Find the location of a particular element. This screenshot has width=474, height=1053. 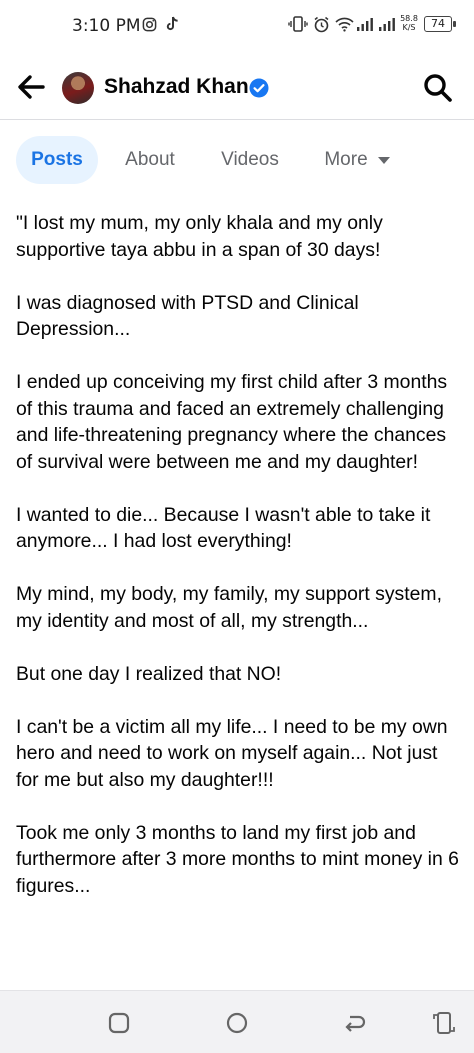

tab-posts-label: Posts is located at coordinates (57, 159).